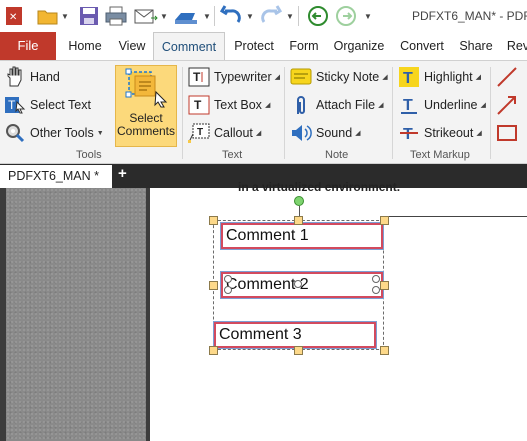  I want to click on group-label-text-markup: Text Markup, so click(440, 155).